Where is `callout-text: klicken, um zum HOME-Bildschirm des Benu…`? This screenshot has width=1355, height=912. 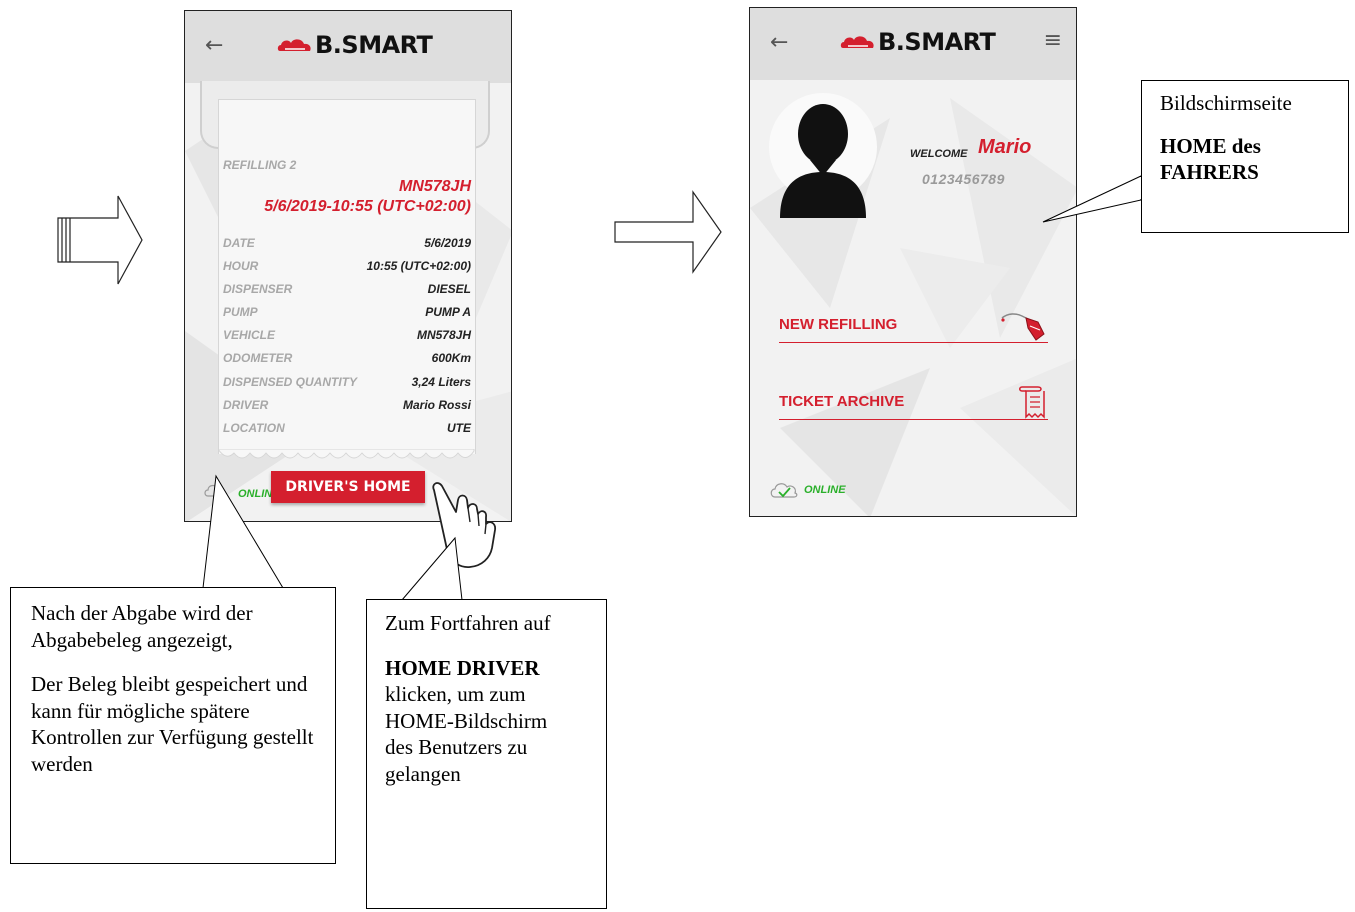 callout-text: klicken, um zum HOME-Bildschirm des Benu… is located at coordinates (466, 734).